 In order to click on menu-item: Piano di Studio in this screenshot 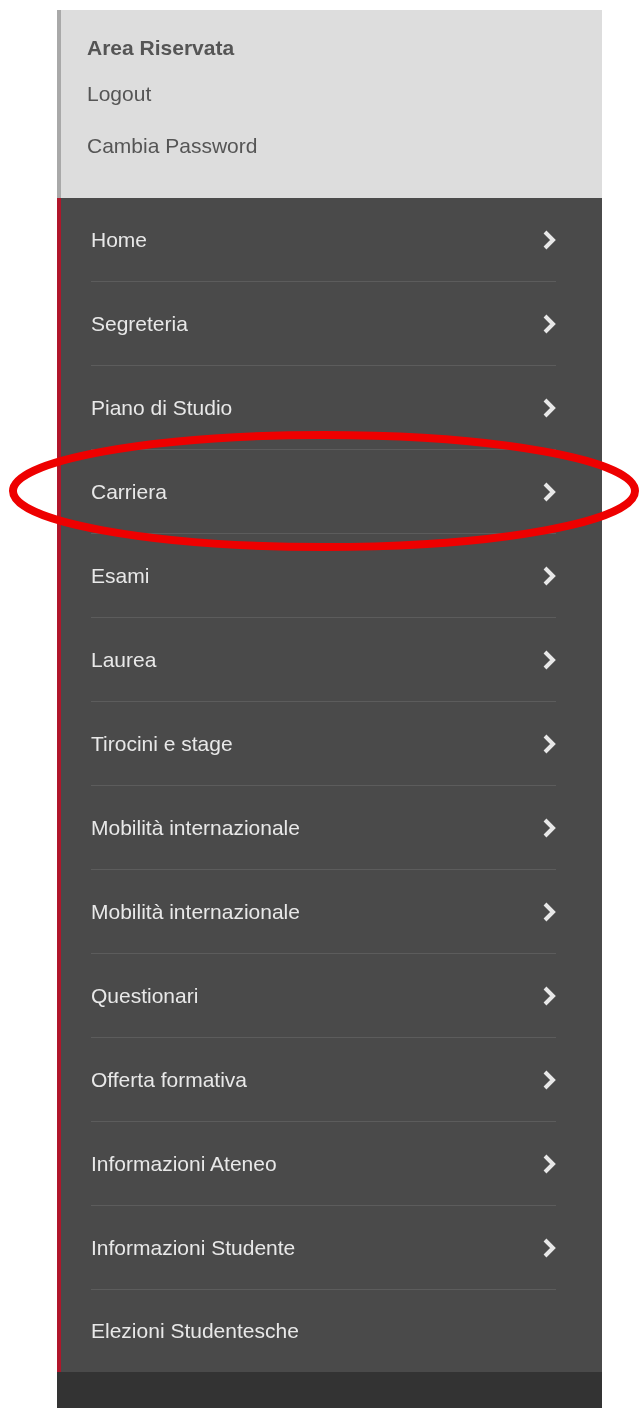, I will do `click(162, 407)`.